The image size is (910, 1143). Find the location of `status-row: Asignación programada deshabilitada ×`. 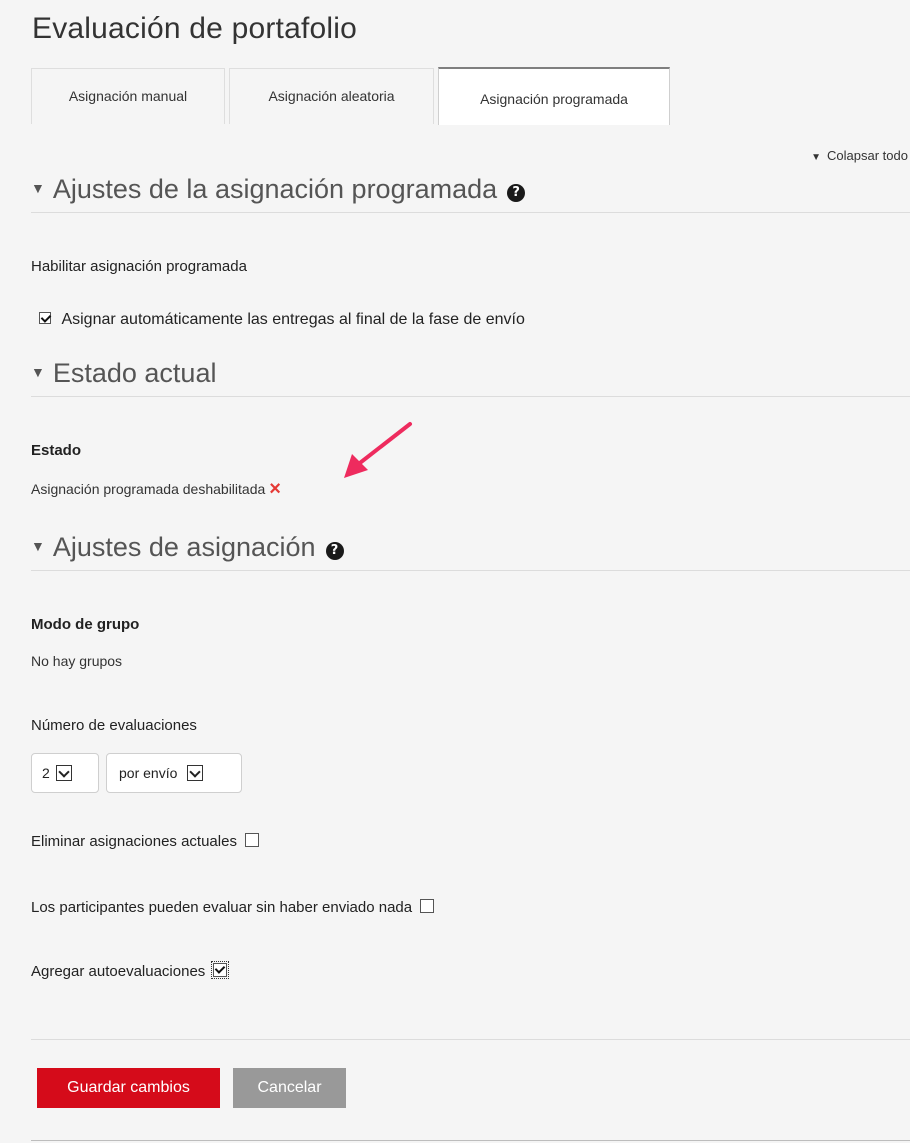

status-row: Asignación programada deshabilitada × is located at coordinates (156, 490).